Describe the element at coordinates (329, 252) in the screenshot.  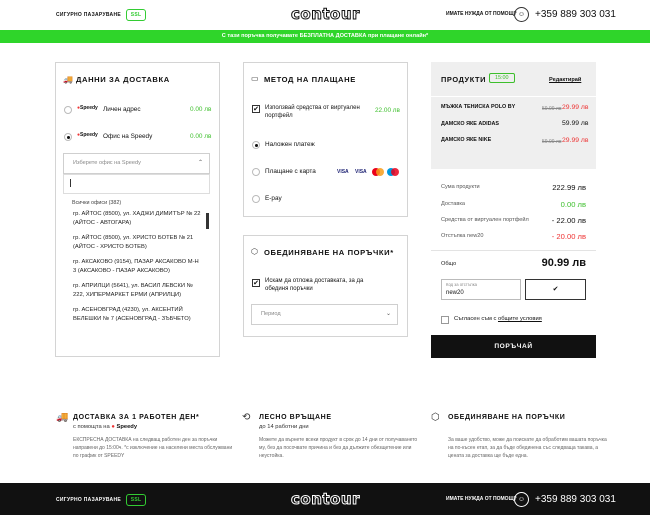
I see `merge-title: ОБЕДИНЯВАНЕ НА ПОРЪЧКИ*` at that location.